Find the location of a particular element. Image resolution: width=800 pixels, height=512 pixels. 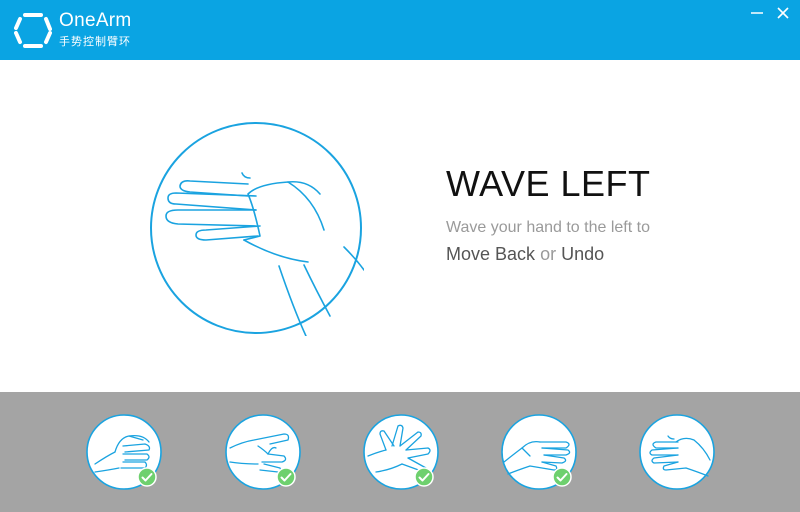

gesture-title: WAVE LEFT is located at coordinates (548, 183).